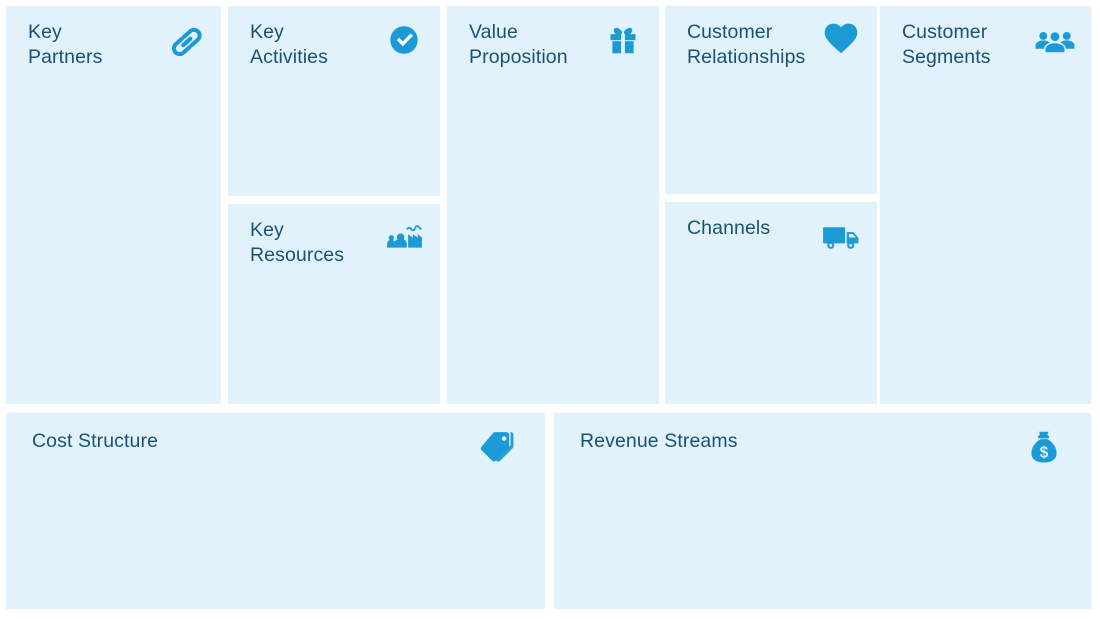 This screenshot has width=1100, height=619. I want to click on block-key-activities: Key Activities, so click(334, 101).